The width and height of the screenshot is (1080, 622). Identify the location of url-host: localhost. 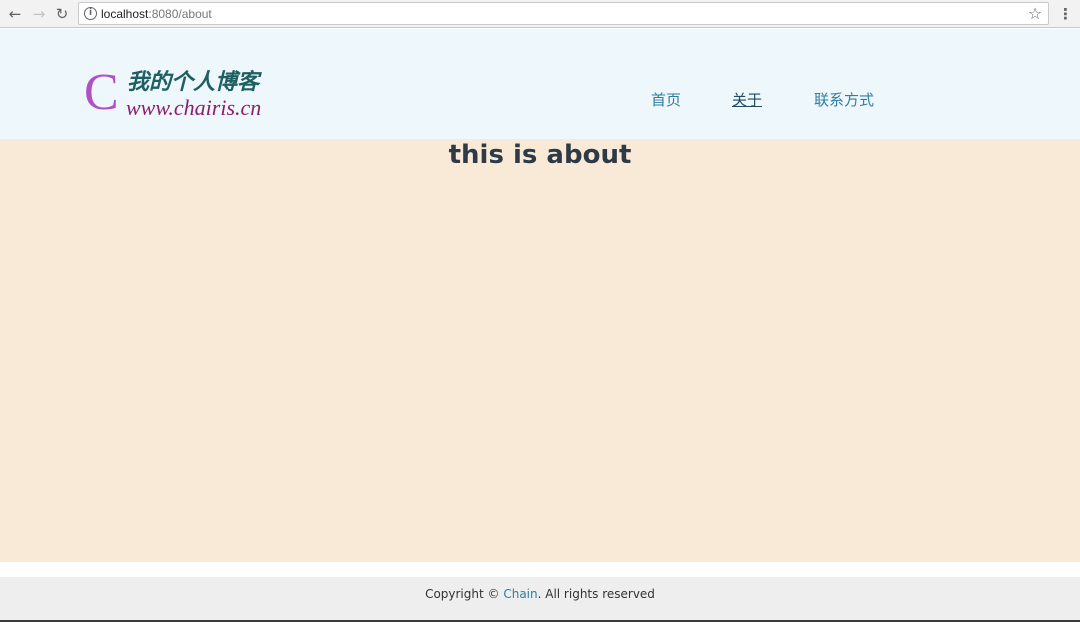
(125, 14).